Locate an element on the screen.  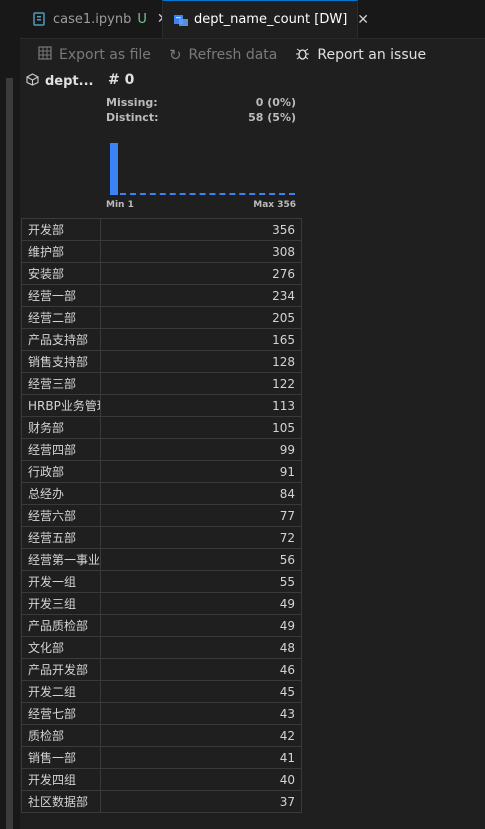
count-cell: 77 is located at coordinates (201, 515).